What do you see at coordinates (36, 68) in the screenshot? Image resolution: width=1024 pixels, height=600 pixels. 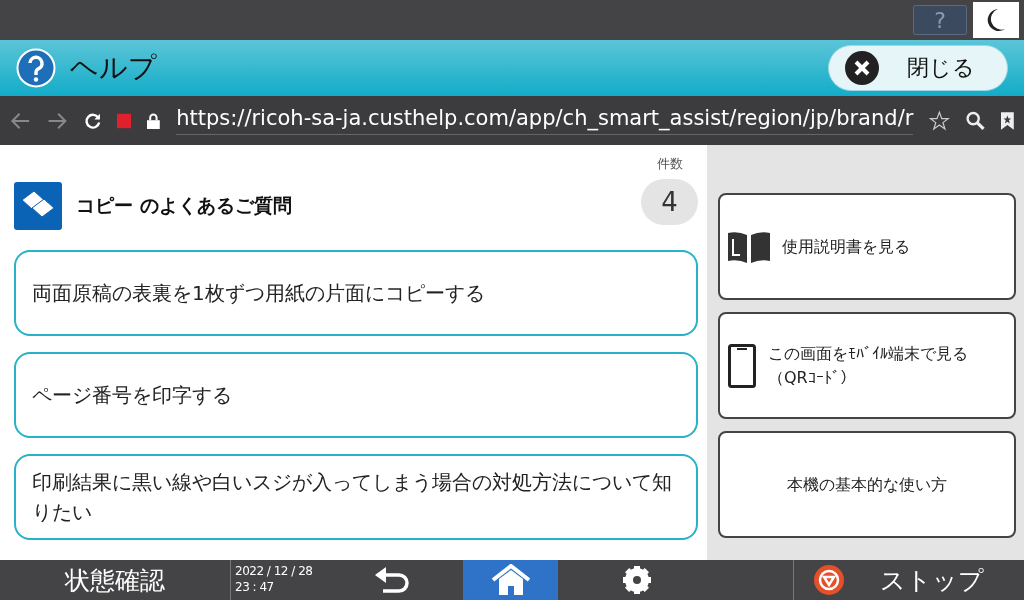 I see `help-icon` at bounding box center [36, 68].